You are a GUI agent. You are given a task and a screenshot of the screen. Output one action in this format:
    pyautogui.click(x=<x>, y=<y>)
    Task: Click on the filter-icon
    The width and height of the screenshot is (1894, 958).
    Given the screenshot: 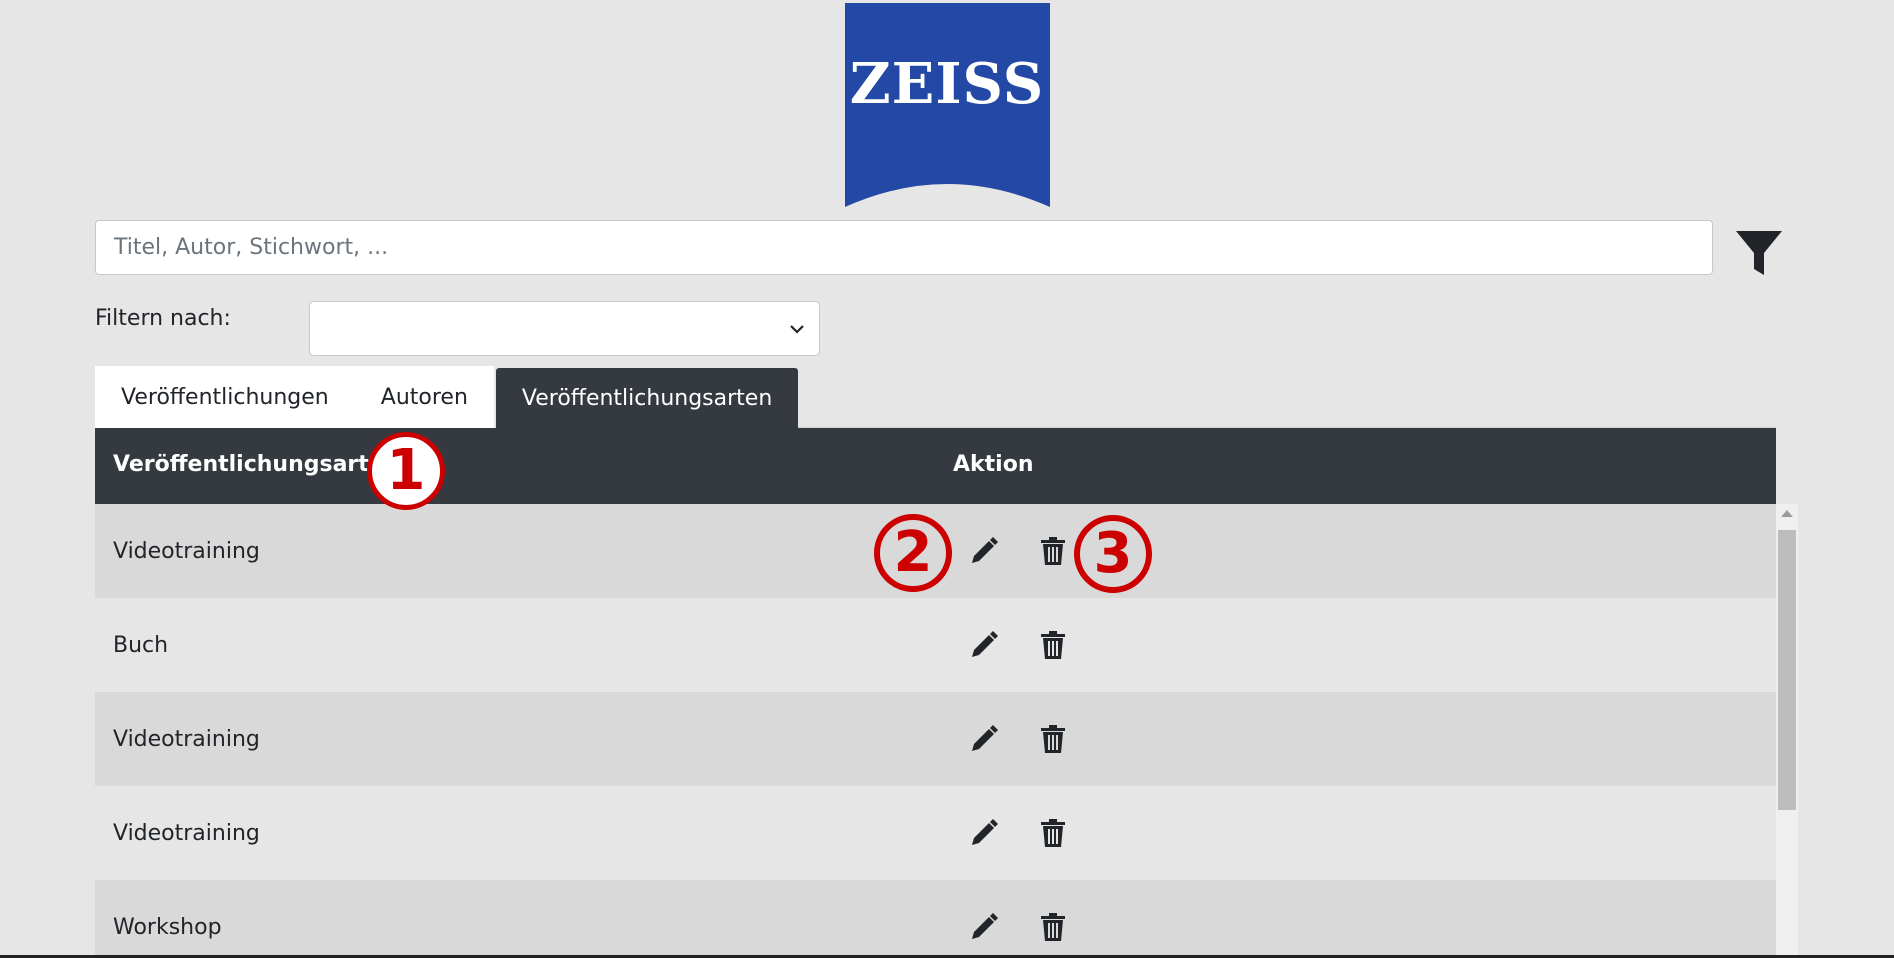 What is the action you would take?
    pyautogui.click(x=1759, y=253)
    